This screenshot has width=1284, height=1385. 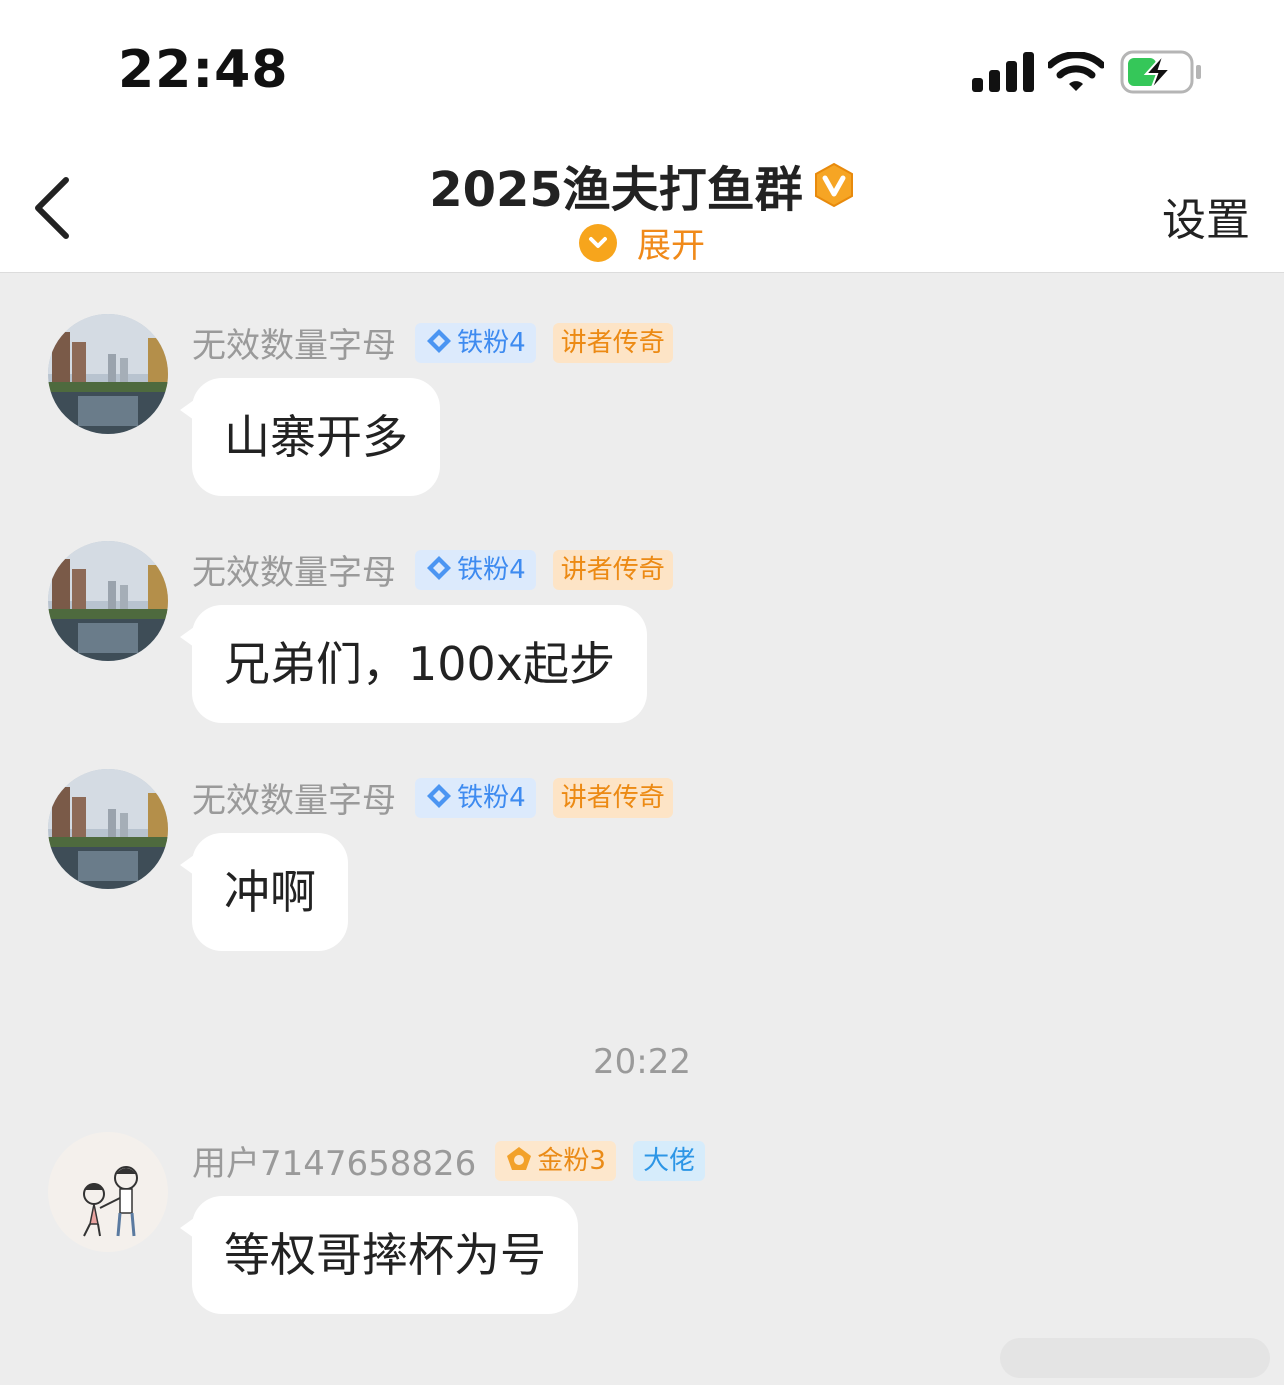 What do you see at coordinates (1003, 74) in the screenshot?
I see `signal-icon` at bounding box center [1003, 74].